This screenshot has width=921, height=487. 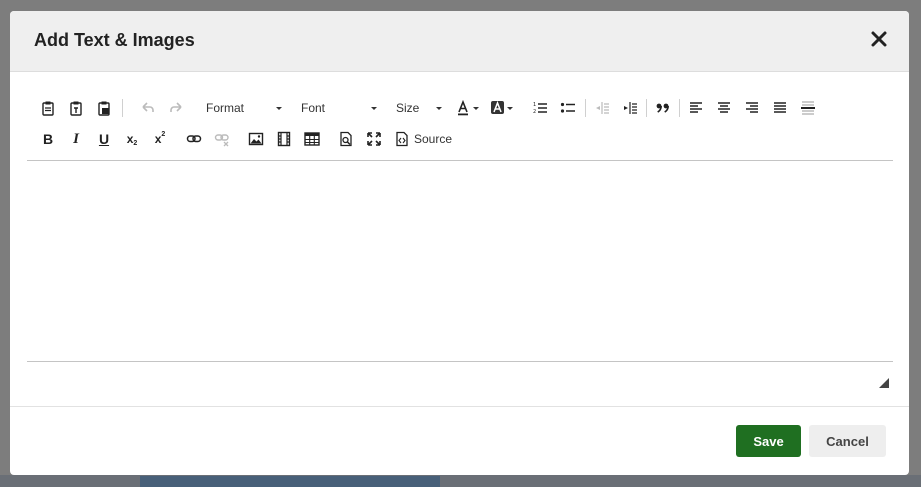 I want to click on horizontal-line-icon, so click(x=808, y=108).